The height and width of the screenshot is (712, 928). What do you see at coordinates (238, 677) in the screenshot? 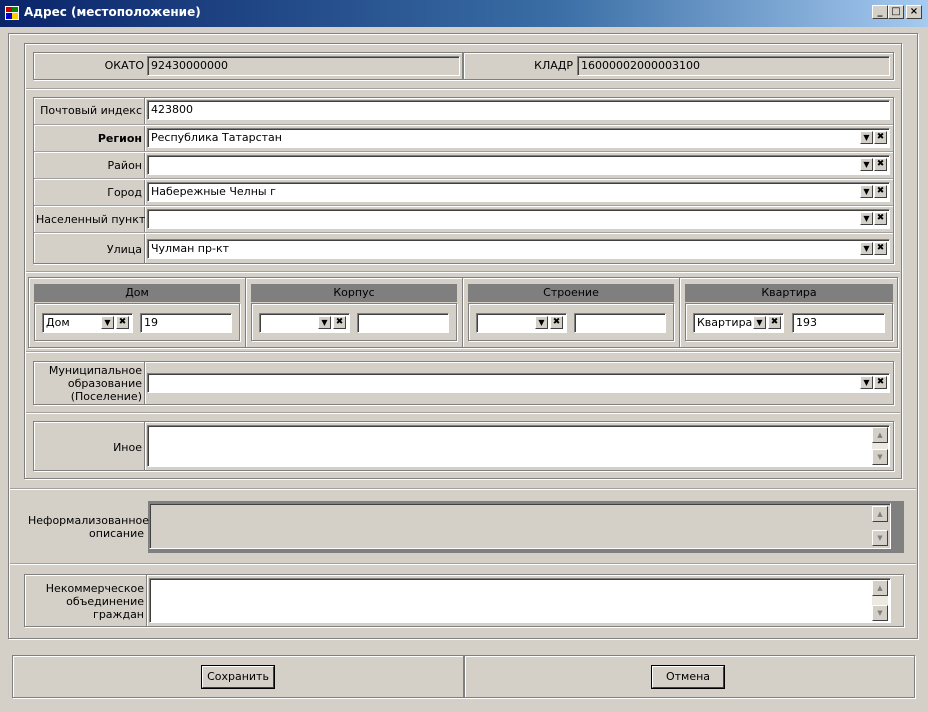
I see `save-button: Сохранить` at bounding box center [238, 677].